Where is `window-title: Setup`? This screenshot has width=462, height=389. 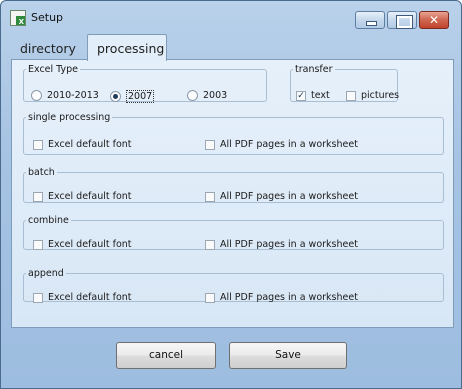
window-title: Setup is located at coordinates (47, 17).